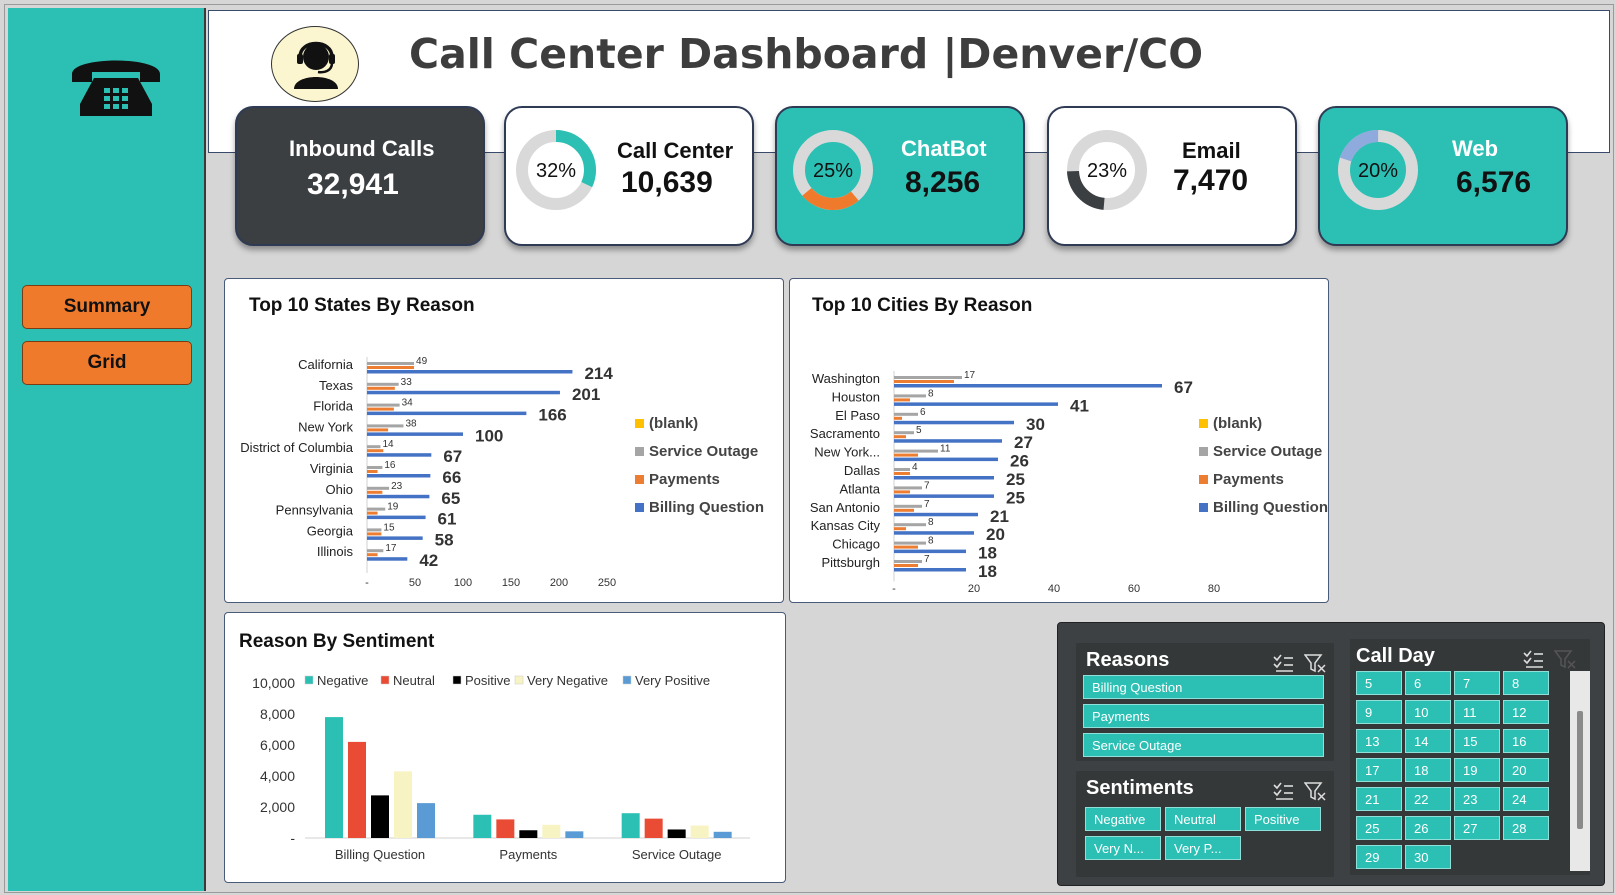  What do you see at coordinates (1203, 745) in the screenshot?
I see `reason-item: Service Outage` at bounding box center [1203, 745].